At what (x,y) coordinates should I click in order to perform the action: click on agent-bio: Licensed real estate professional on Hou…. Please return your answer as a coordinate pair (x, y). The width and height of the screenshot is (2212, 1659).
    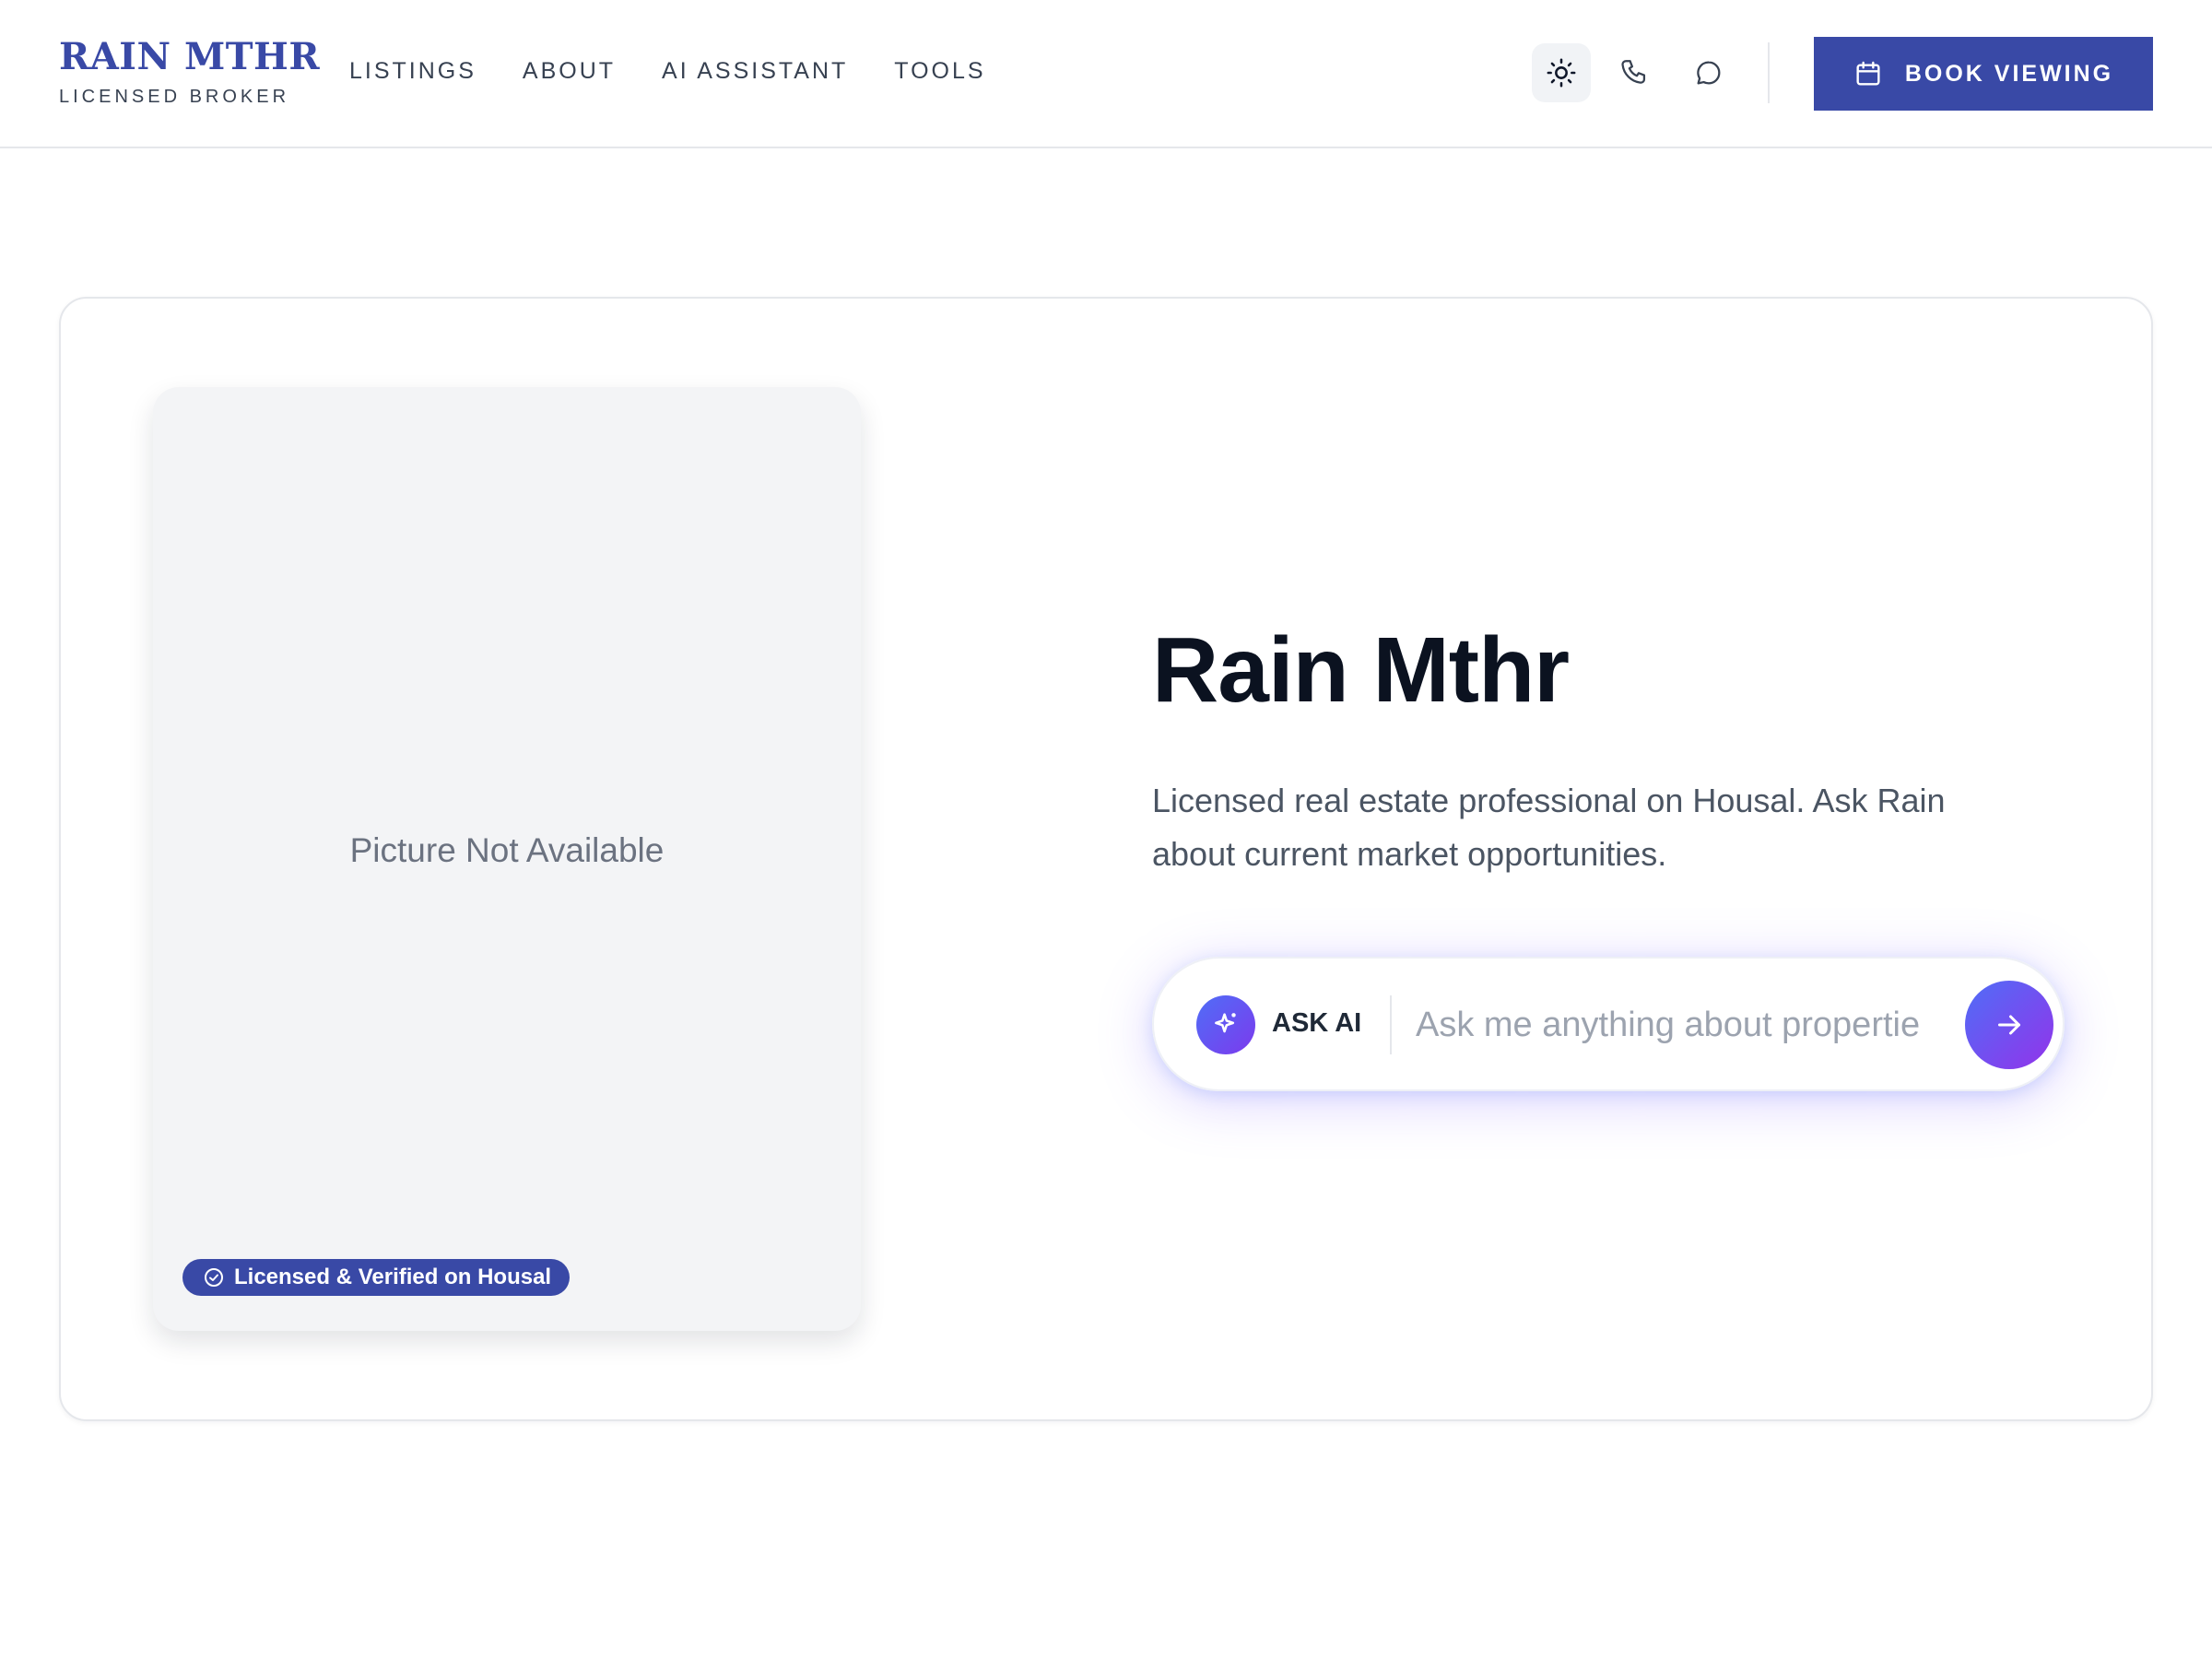
    Looking at the image, I should click on (1549, 827).